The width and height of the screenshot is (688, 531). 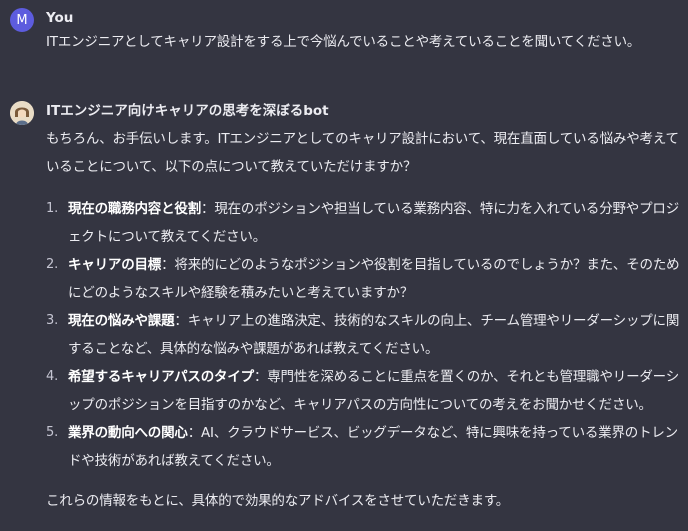 I want to click on list-term: 現在の悩みや課題, so click(x=121, y=321).